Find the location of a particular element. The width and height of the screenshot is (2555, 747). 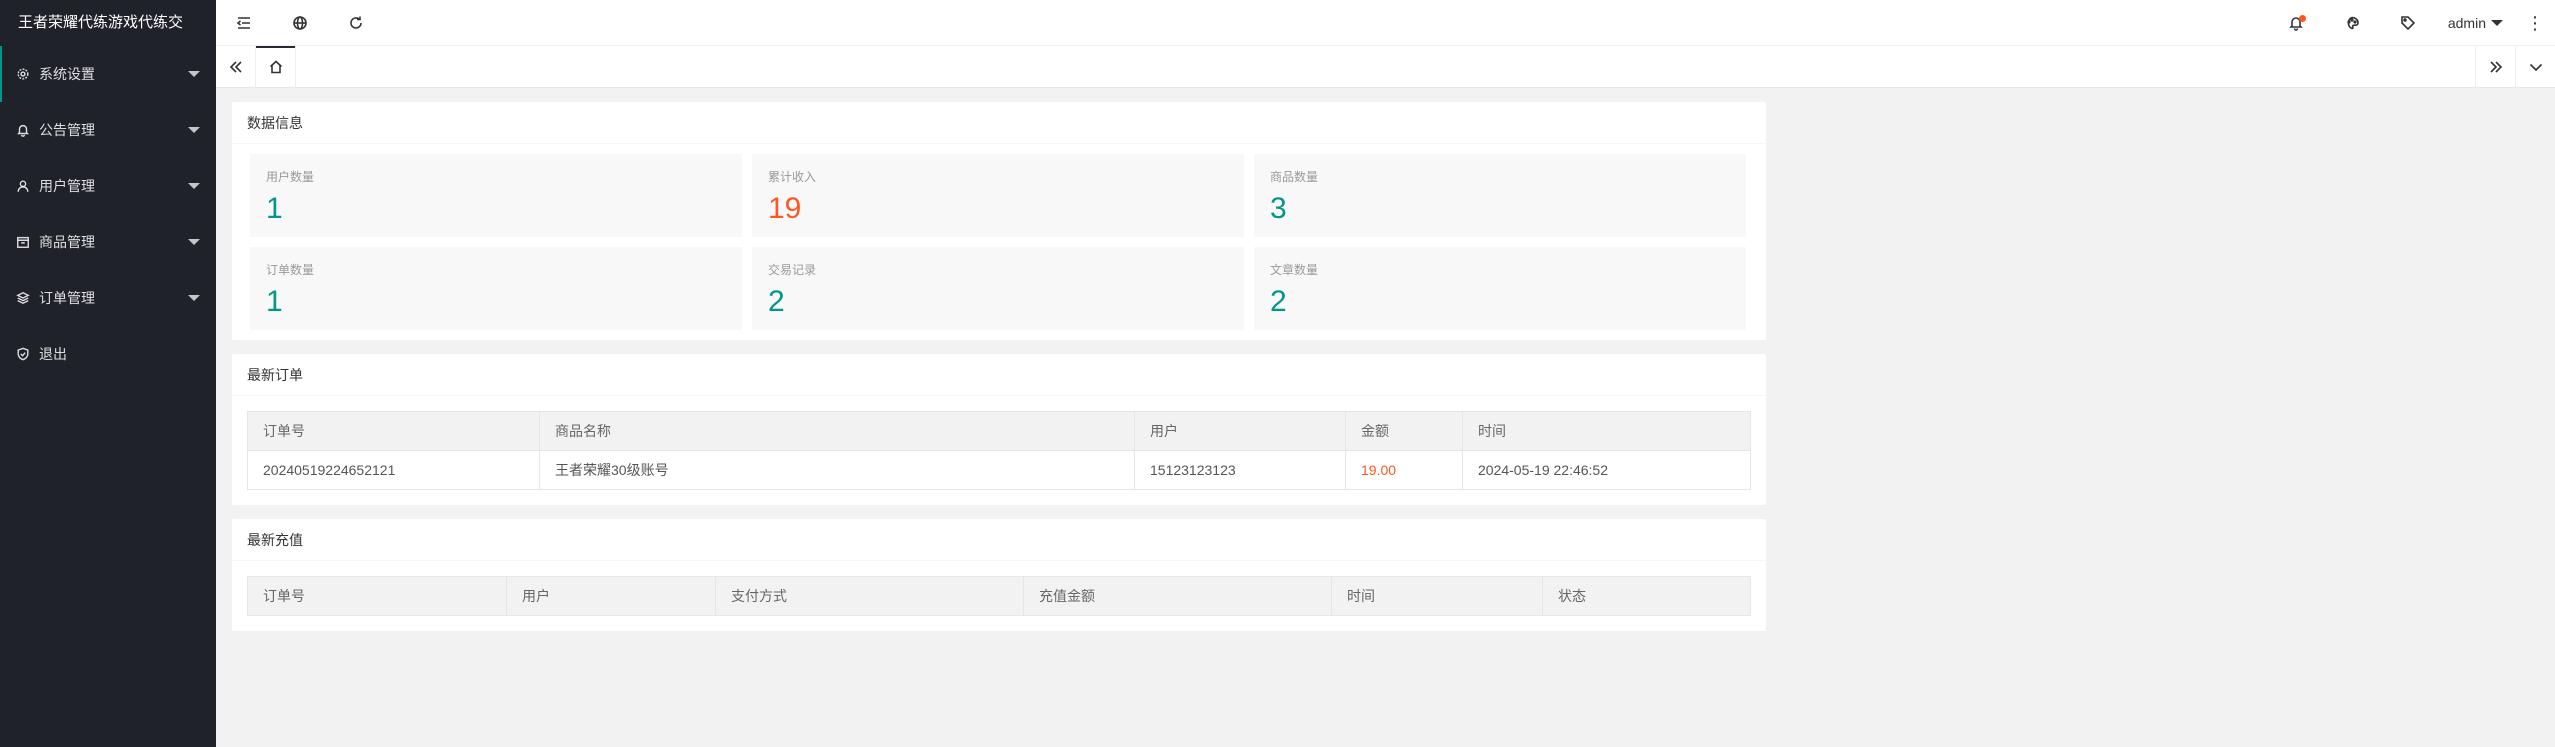

latest-recharge-table: 订单号 用户 支付方式 充值金额 时间 状态 is located at coordinates (999, 596).